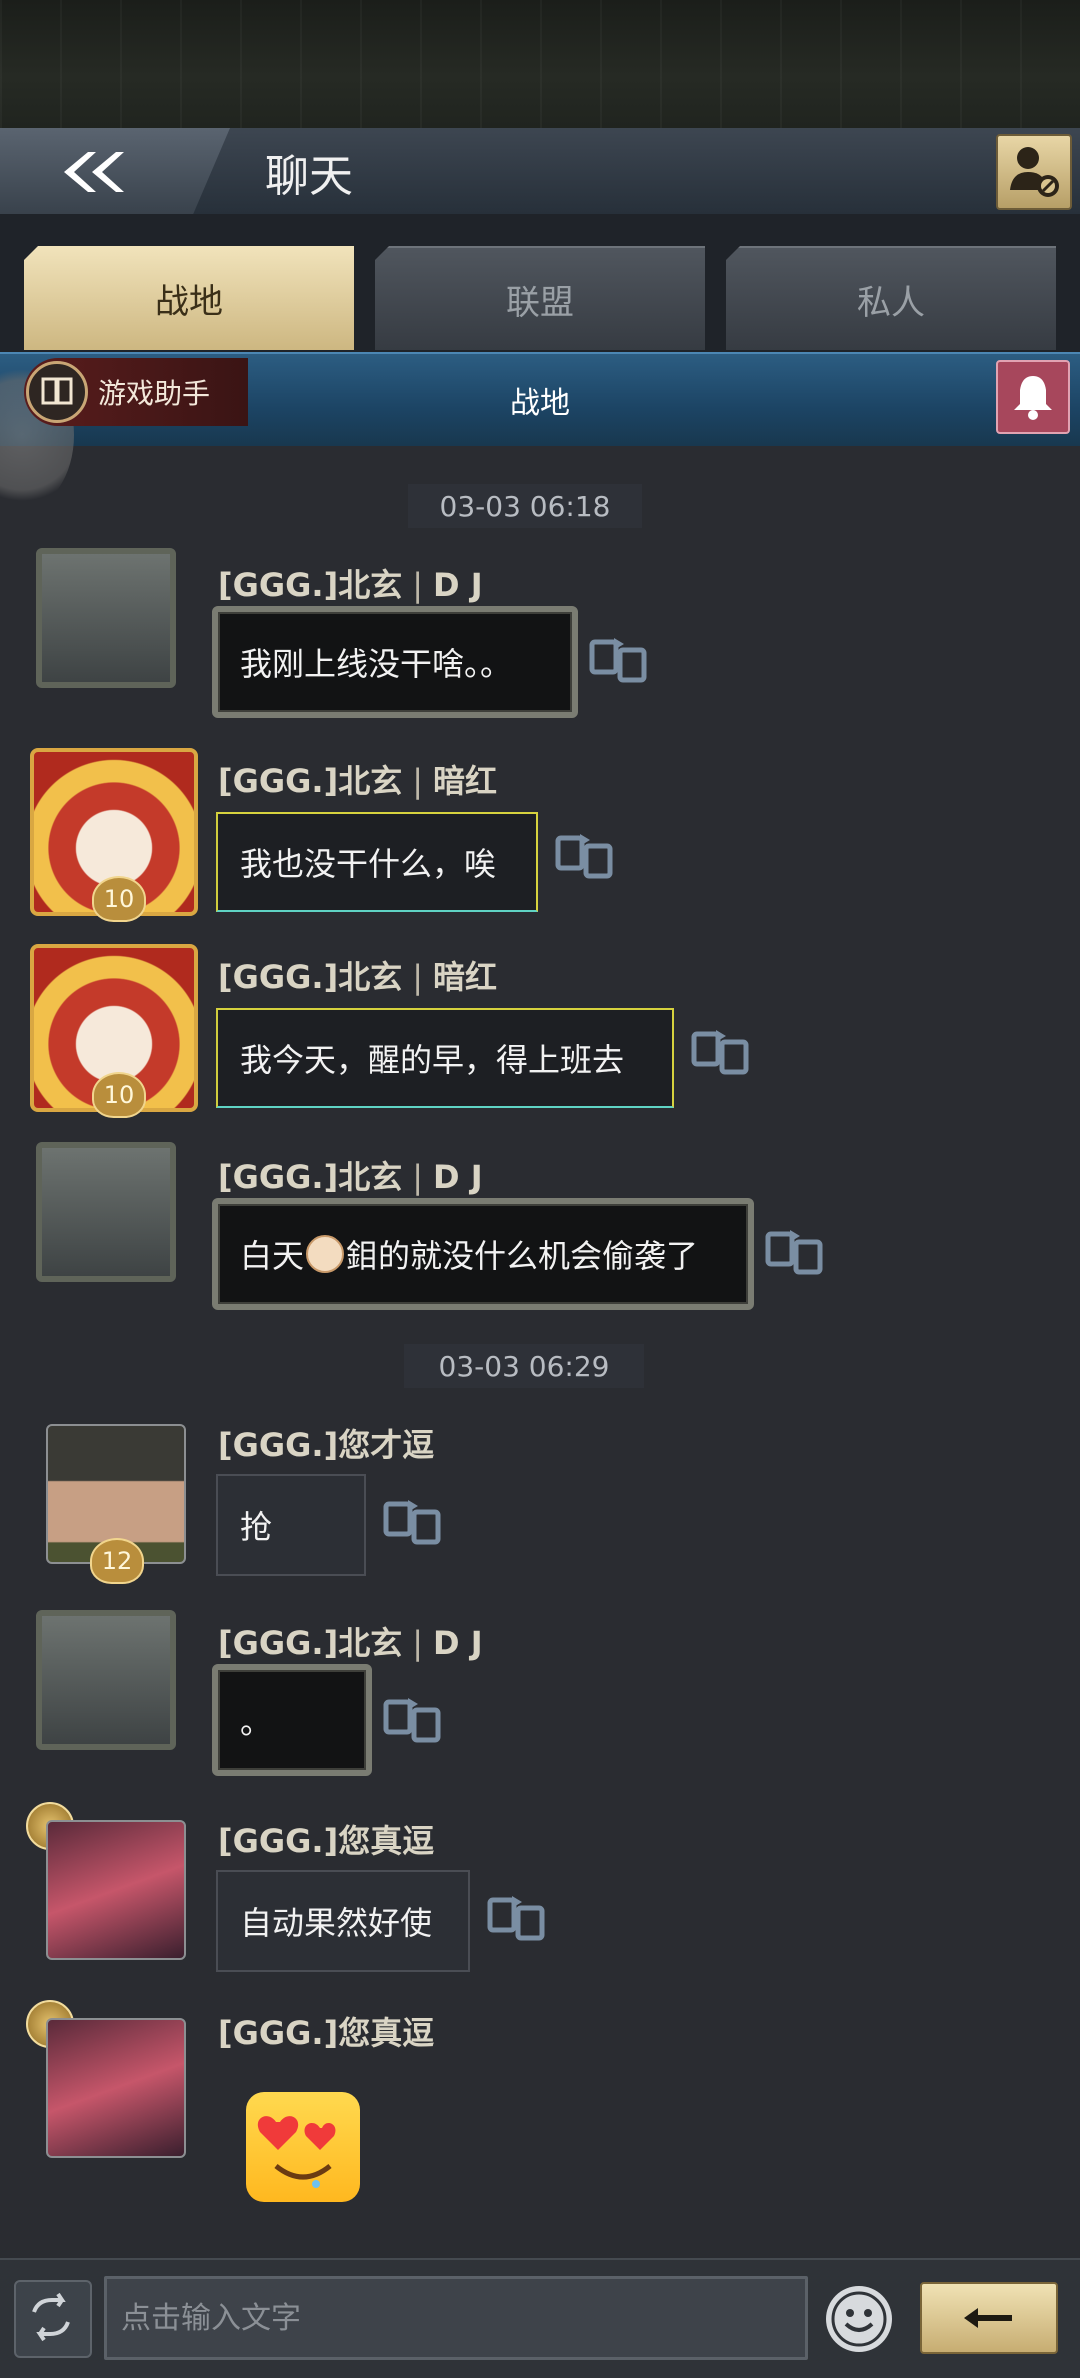 The image size is (1080, 2378). Describe the element at coordinates (522, 1256) in the screenshot. I see `message-text-end: 鉬的就没什么机会偷袭了` at that location.